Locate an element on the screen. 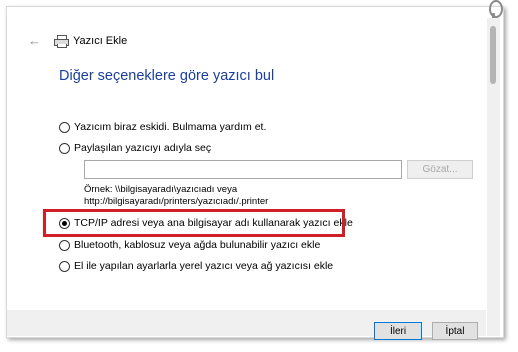 The width and height of the screenshot is (518, 352). scrollbar-thumb is located at coordinates (493, 55).